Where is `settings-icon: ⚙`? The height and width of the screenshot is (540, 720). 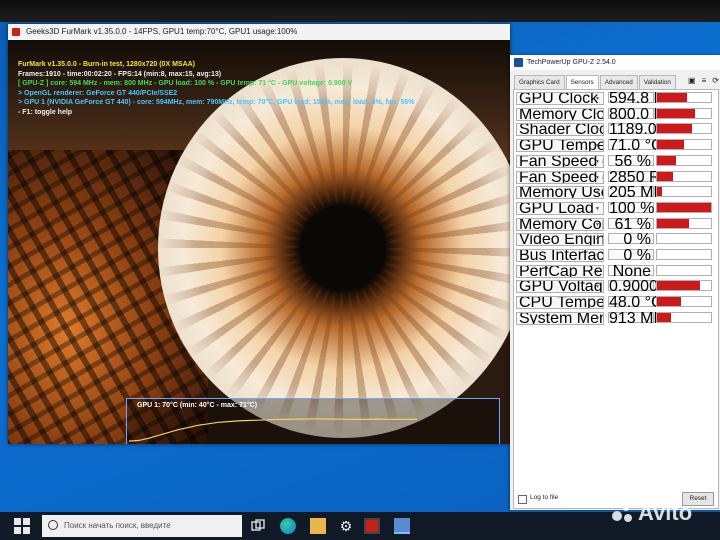 settings-icon: ⚙ is located at coordinates (346, 526).